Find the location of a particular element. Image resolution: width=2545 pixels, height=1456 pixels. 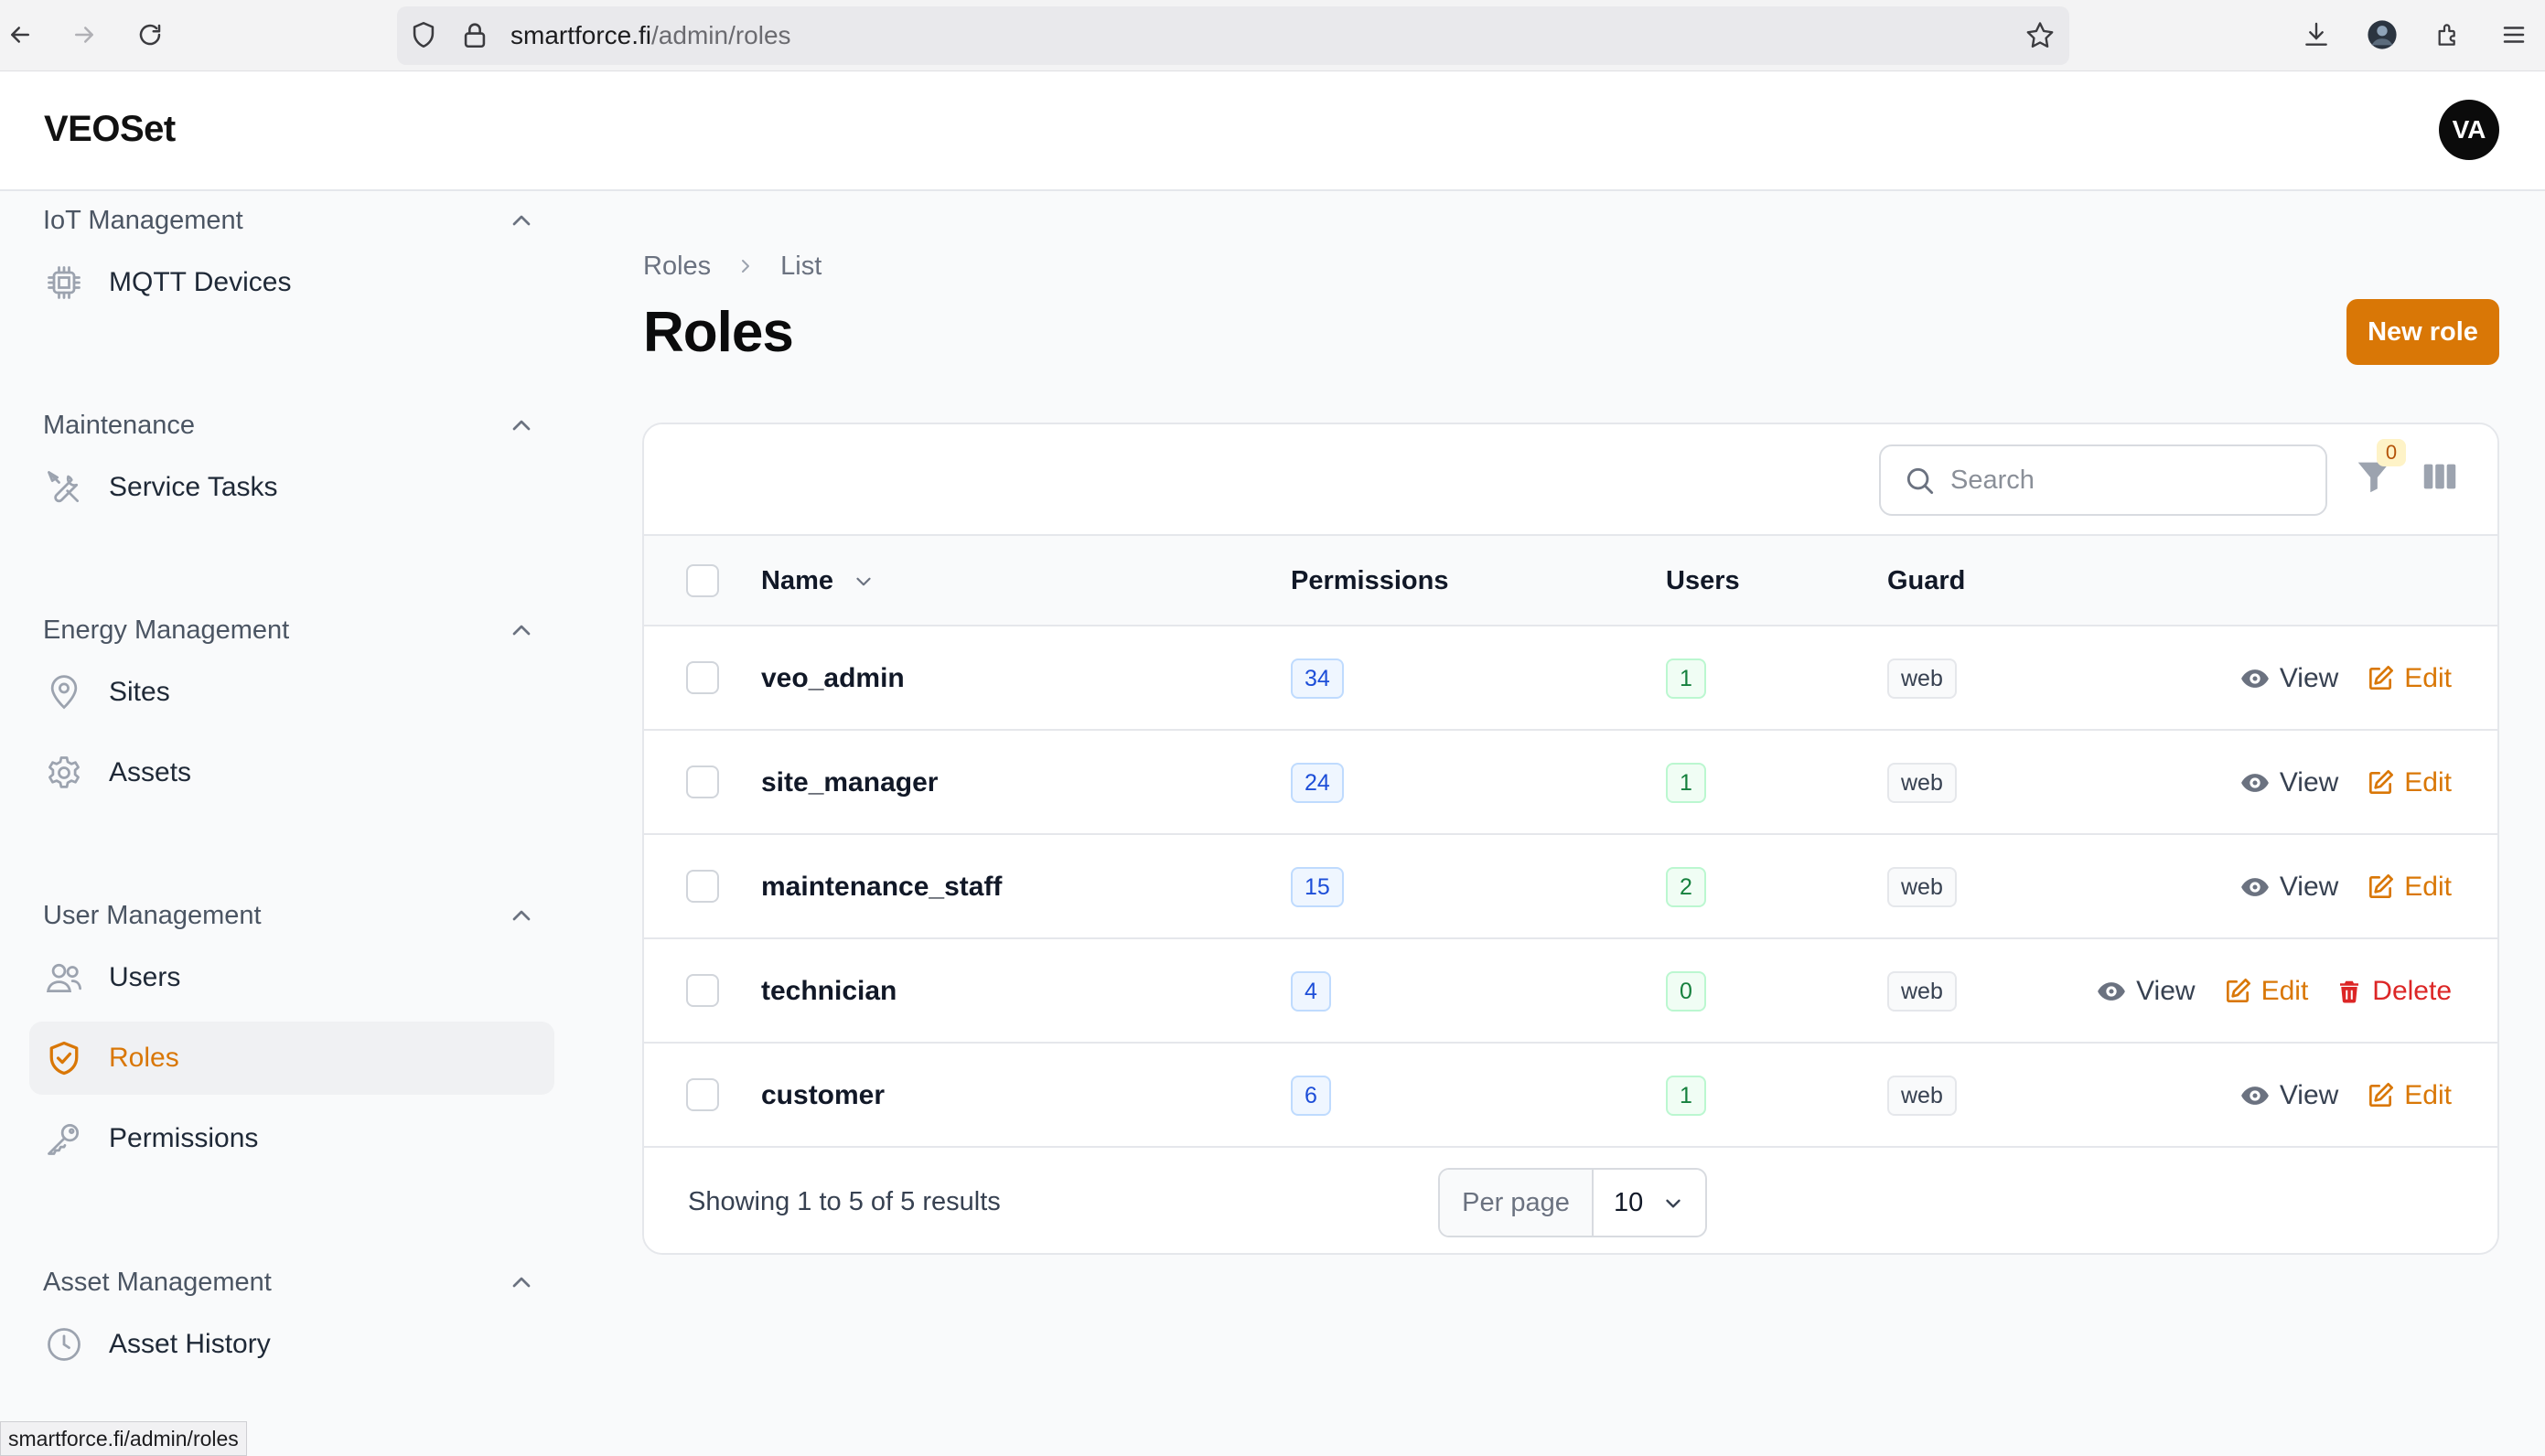

delete-label: Delete is located at coordinates (2412, 991).